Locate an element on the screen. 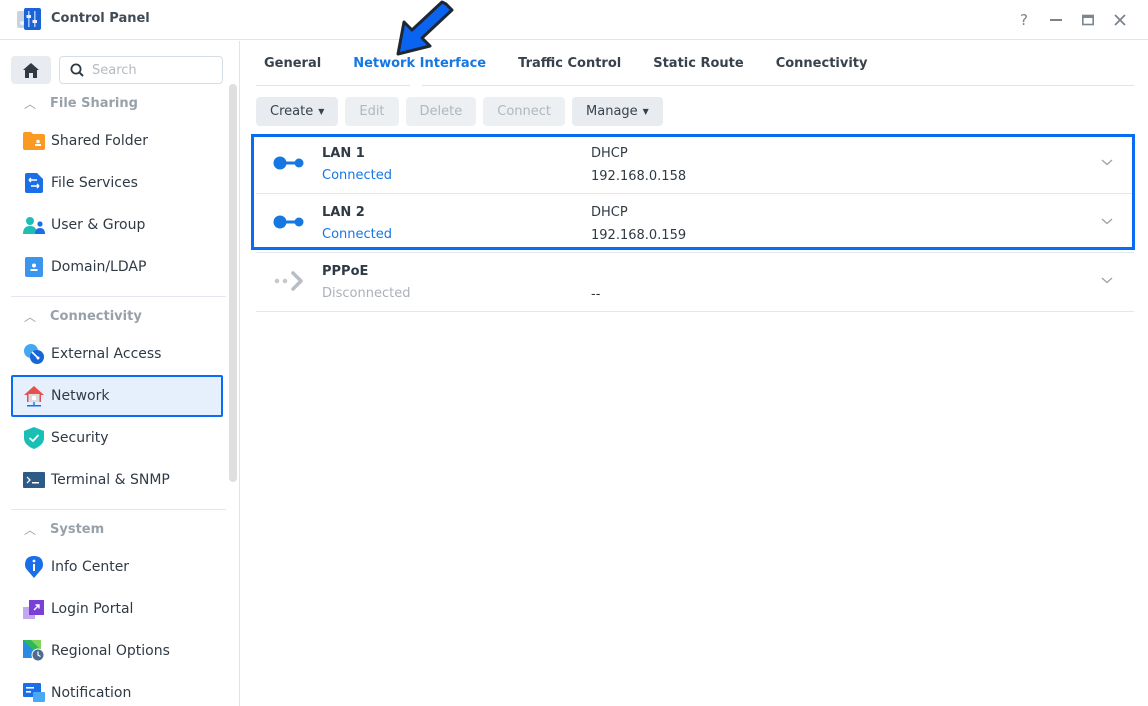  tab-connectivity: Connectivity is located at coordinates (818, 63).